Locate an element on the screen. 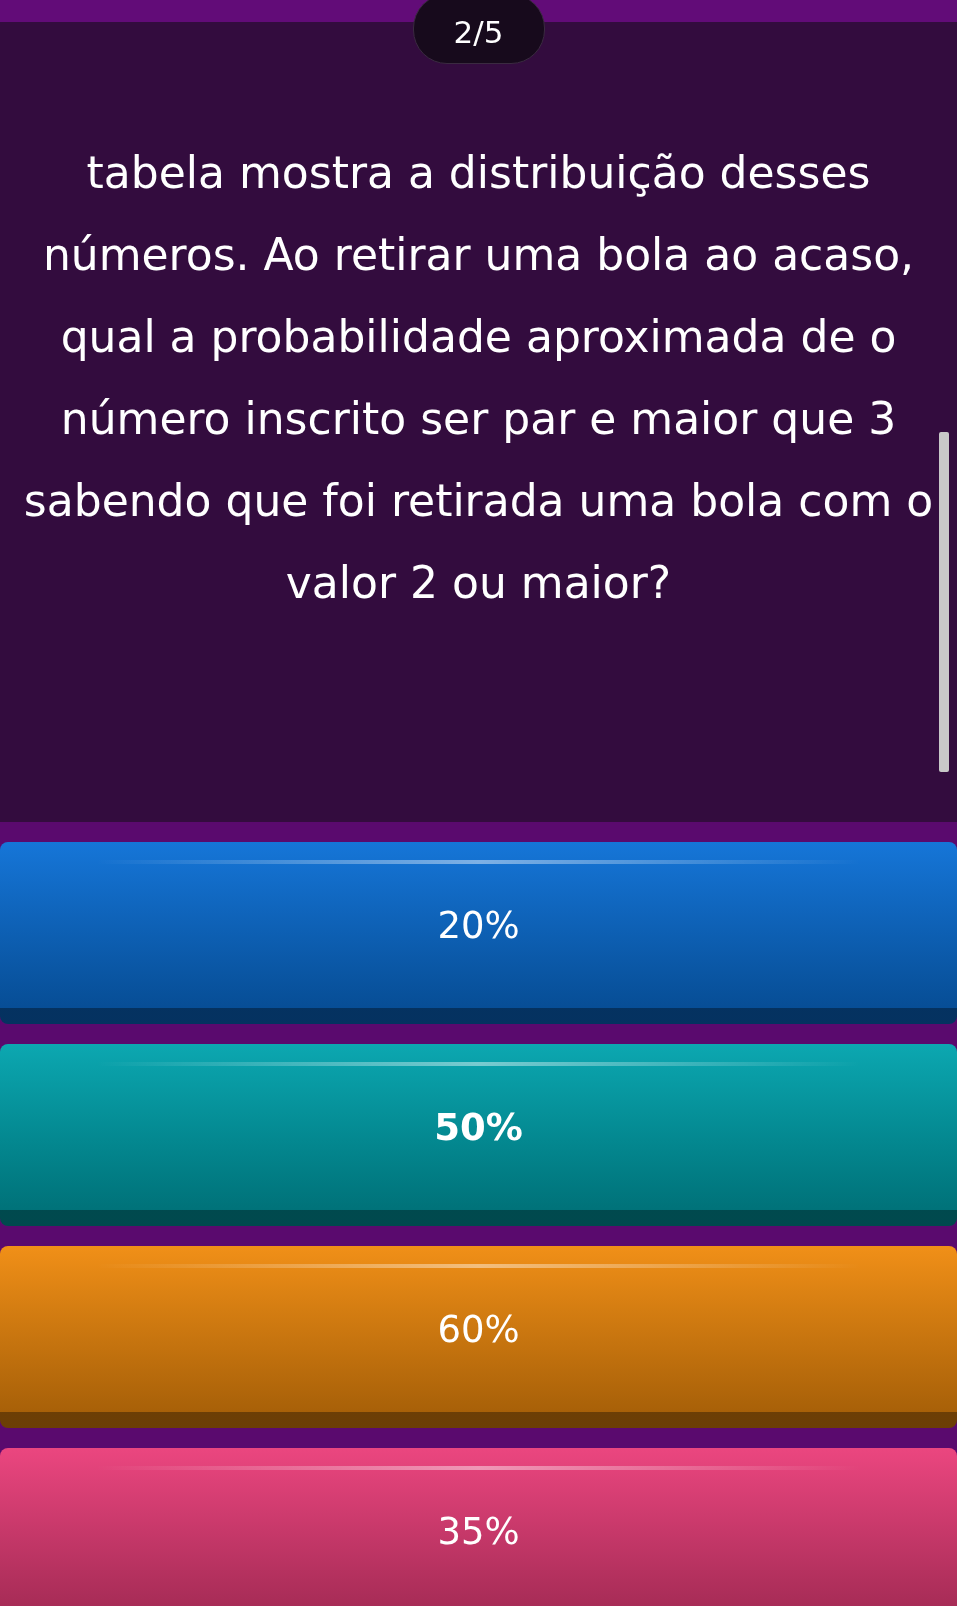 The height and width of the screenshot is (1606, 957). answer-button: 20% is located at coordinates (478, 933).